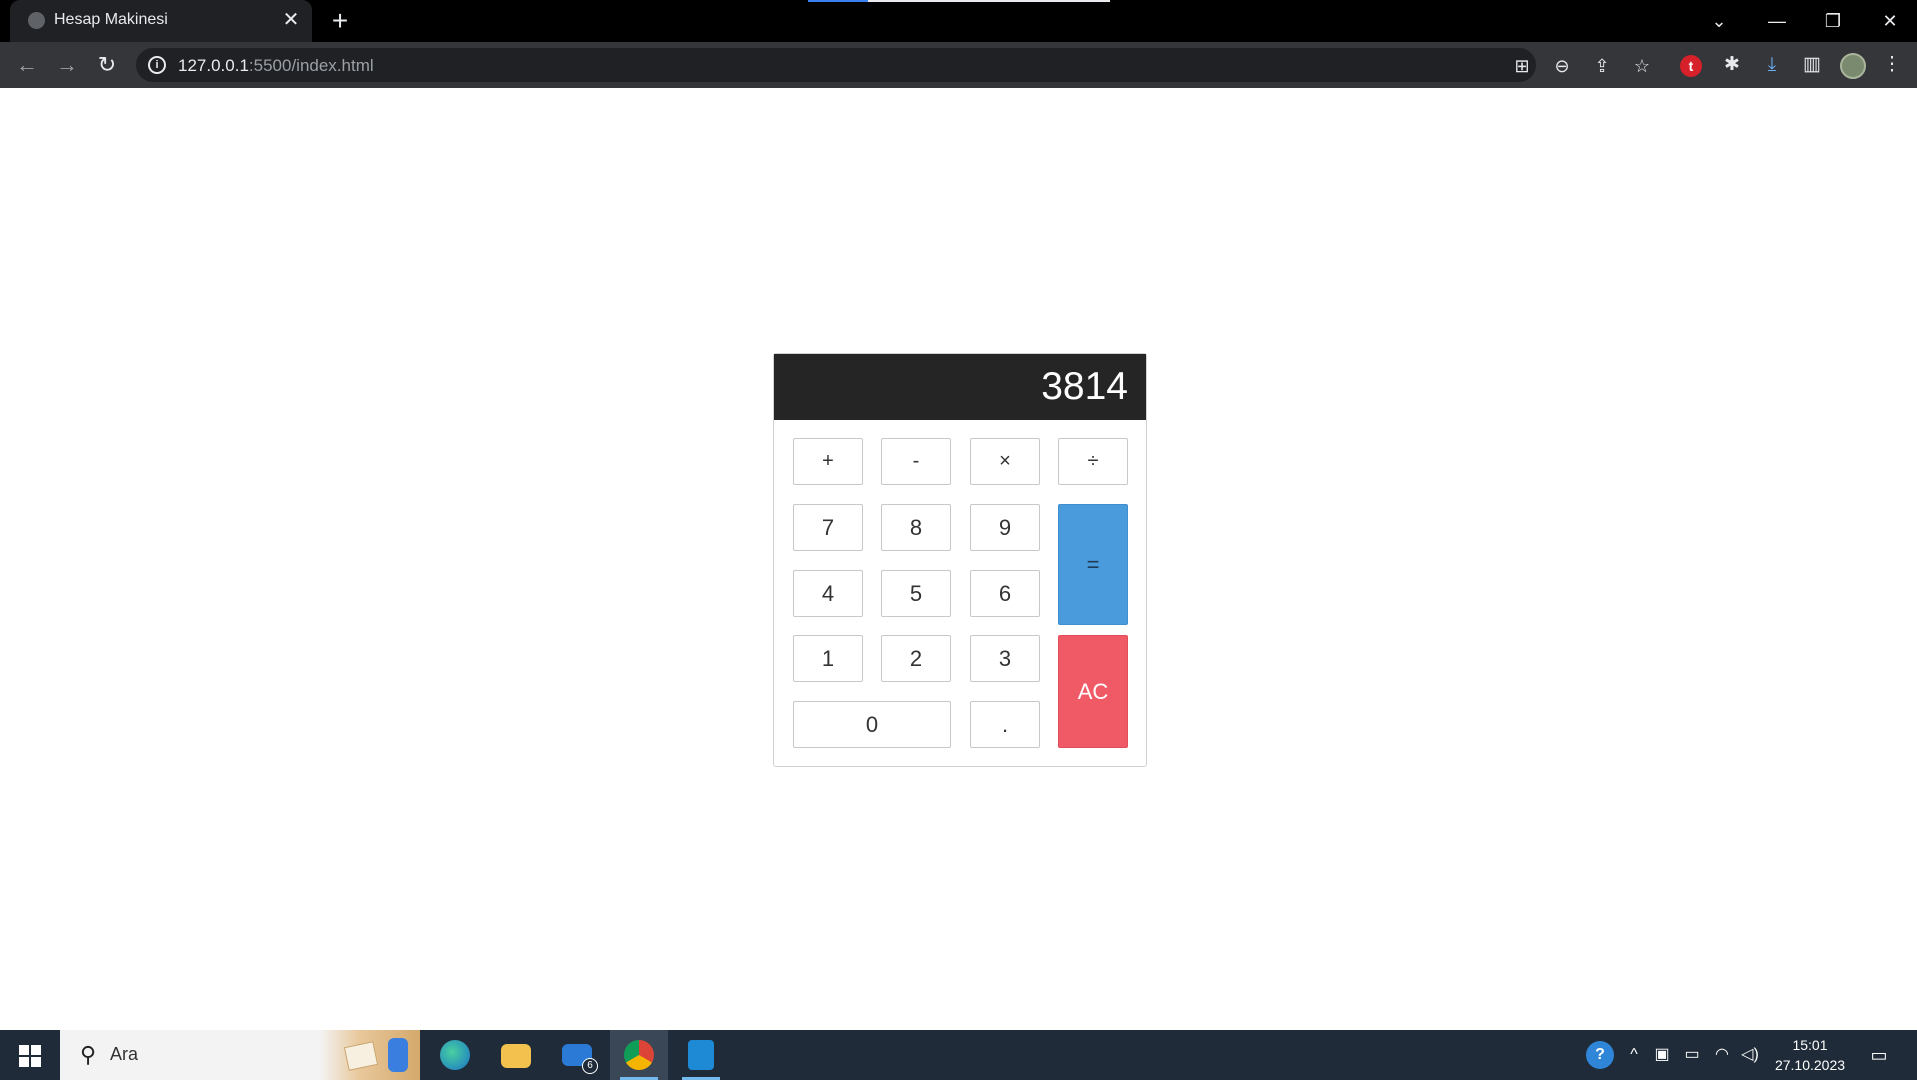 Image resolution: width=1917 pixels, height=1080 pixels. I want to click on volume-icon: ◁), so click(1750, 1055).